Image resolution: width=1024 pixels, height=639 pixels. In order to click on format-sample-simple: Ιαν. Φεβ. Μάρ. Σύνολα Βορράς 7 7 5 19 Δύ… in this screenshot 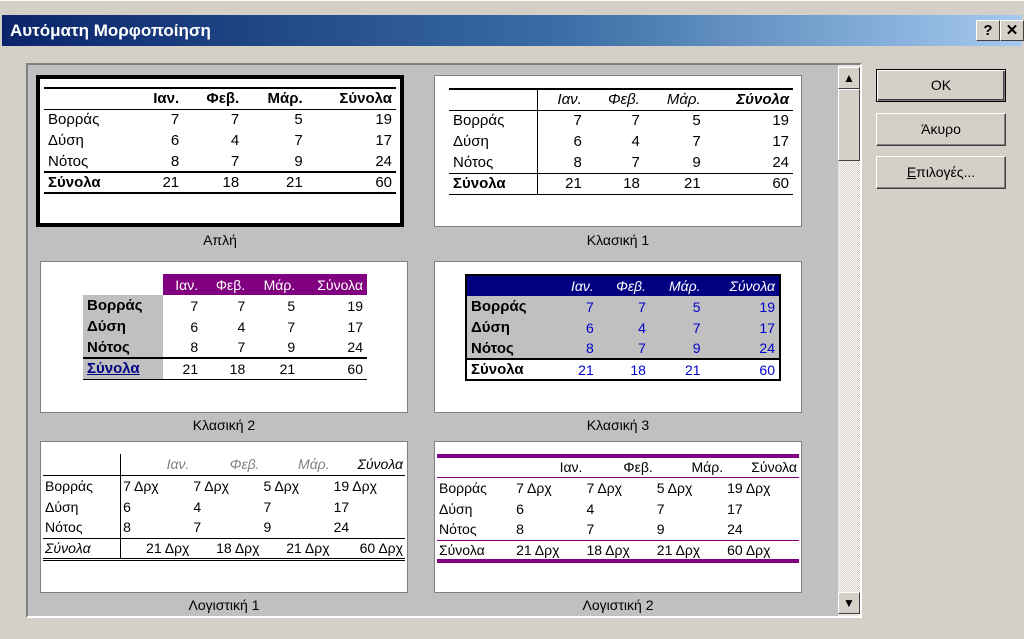, I will do `click(220, 151)`.